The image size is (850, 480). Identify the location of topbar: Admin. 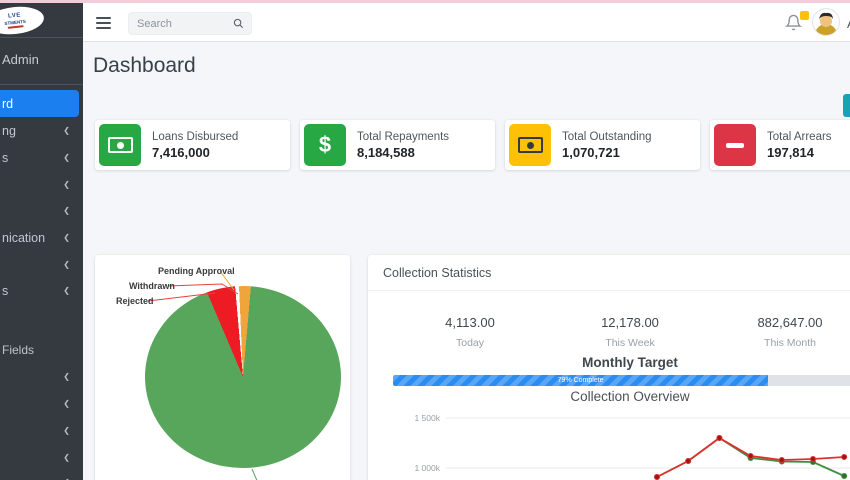
(466, 22).